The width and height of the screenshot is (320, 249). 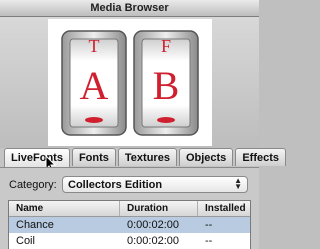 I want to click on table-row: Chance 0:00:02:00 --, so click(x=129, y=225).